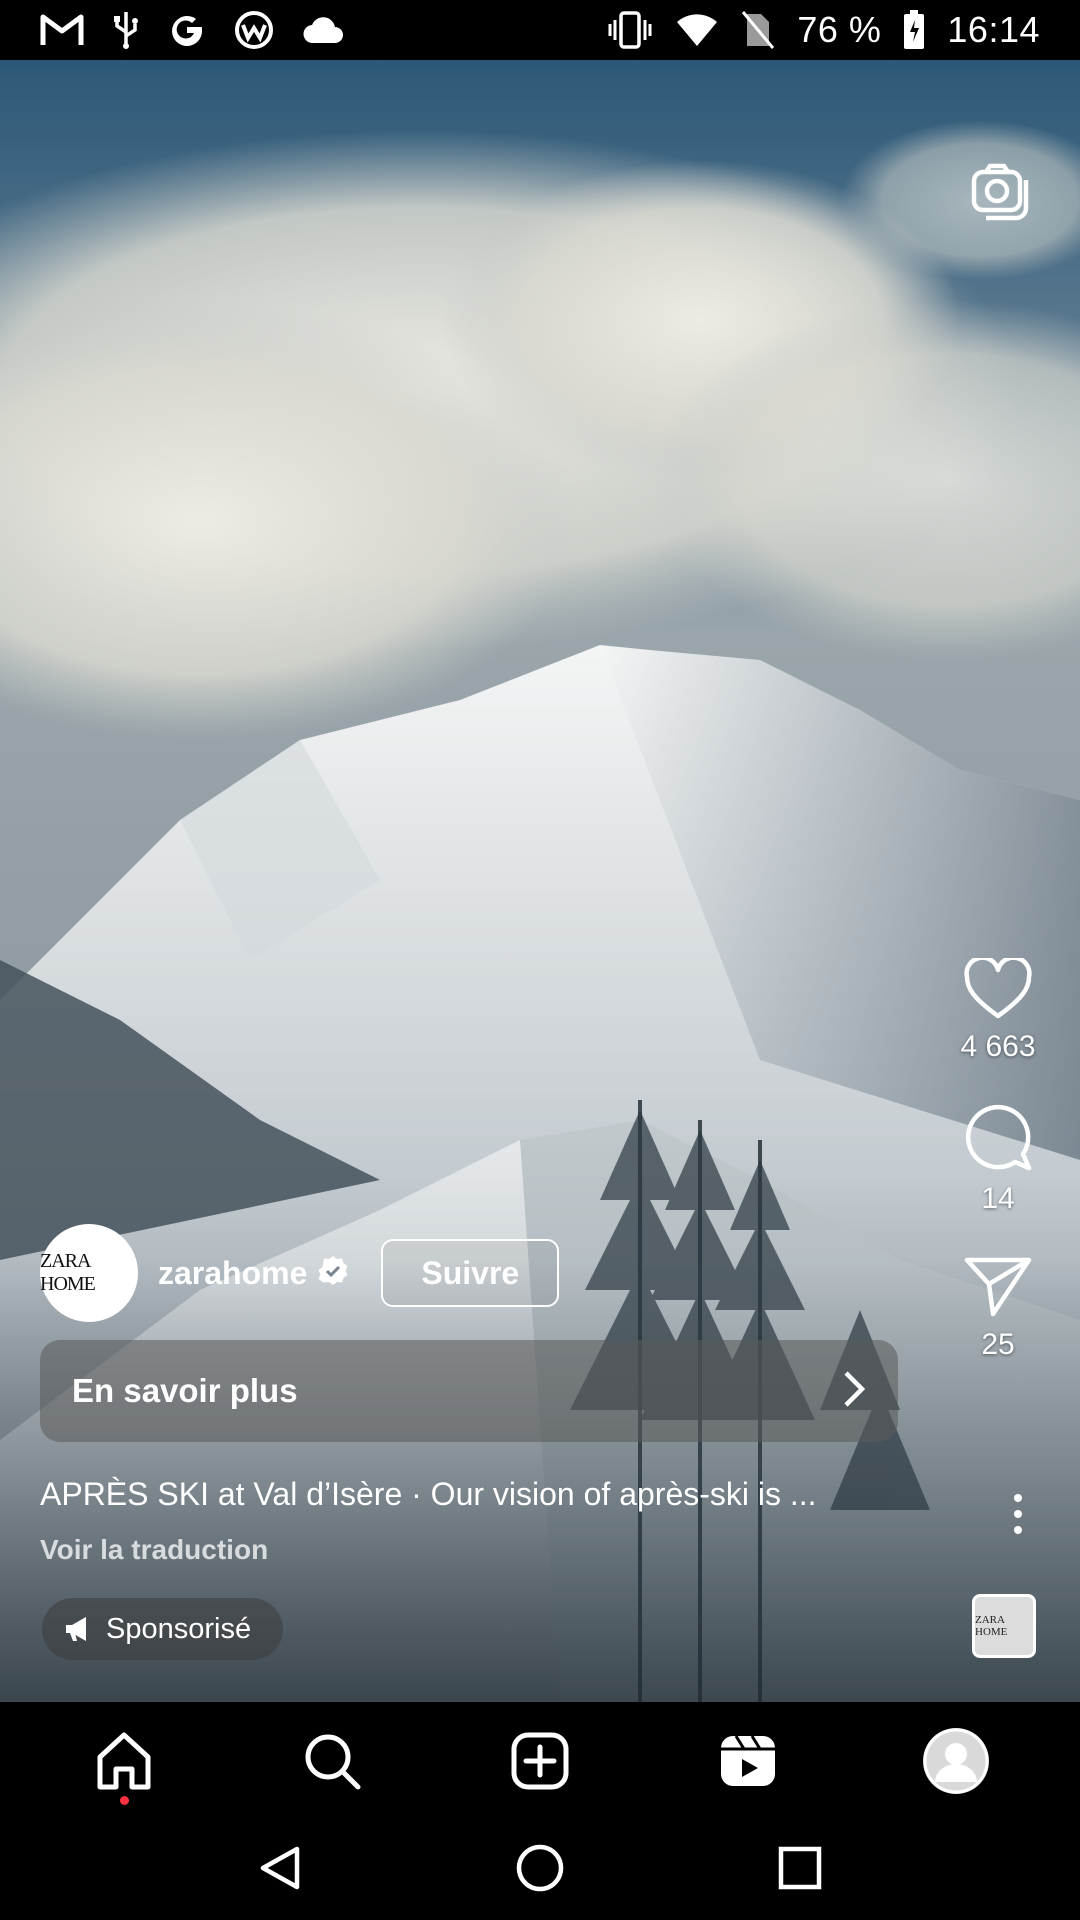 This screenshot has width=1080, height=1920. I want to click on recents-icon, so click(800, 1870).